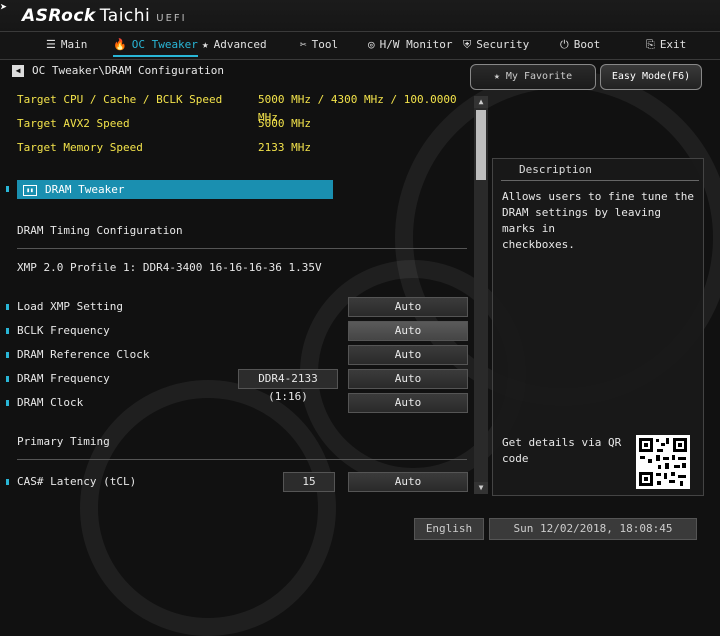 This screenshot has width=720, height=636. Describe the element at coordinates (235, 355) in the screenshot. I see `setting-dram-reference-clock: DRAM Reference Clock Auto` at that location.